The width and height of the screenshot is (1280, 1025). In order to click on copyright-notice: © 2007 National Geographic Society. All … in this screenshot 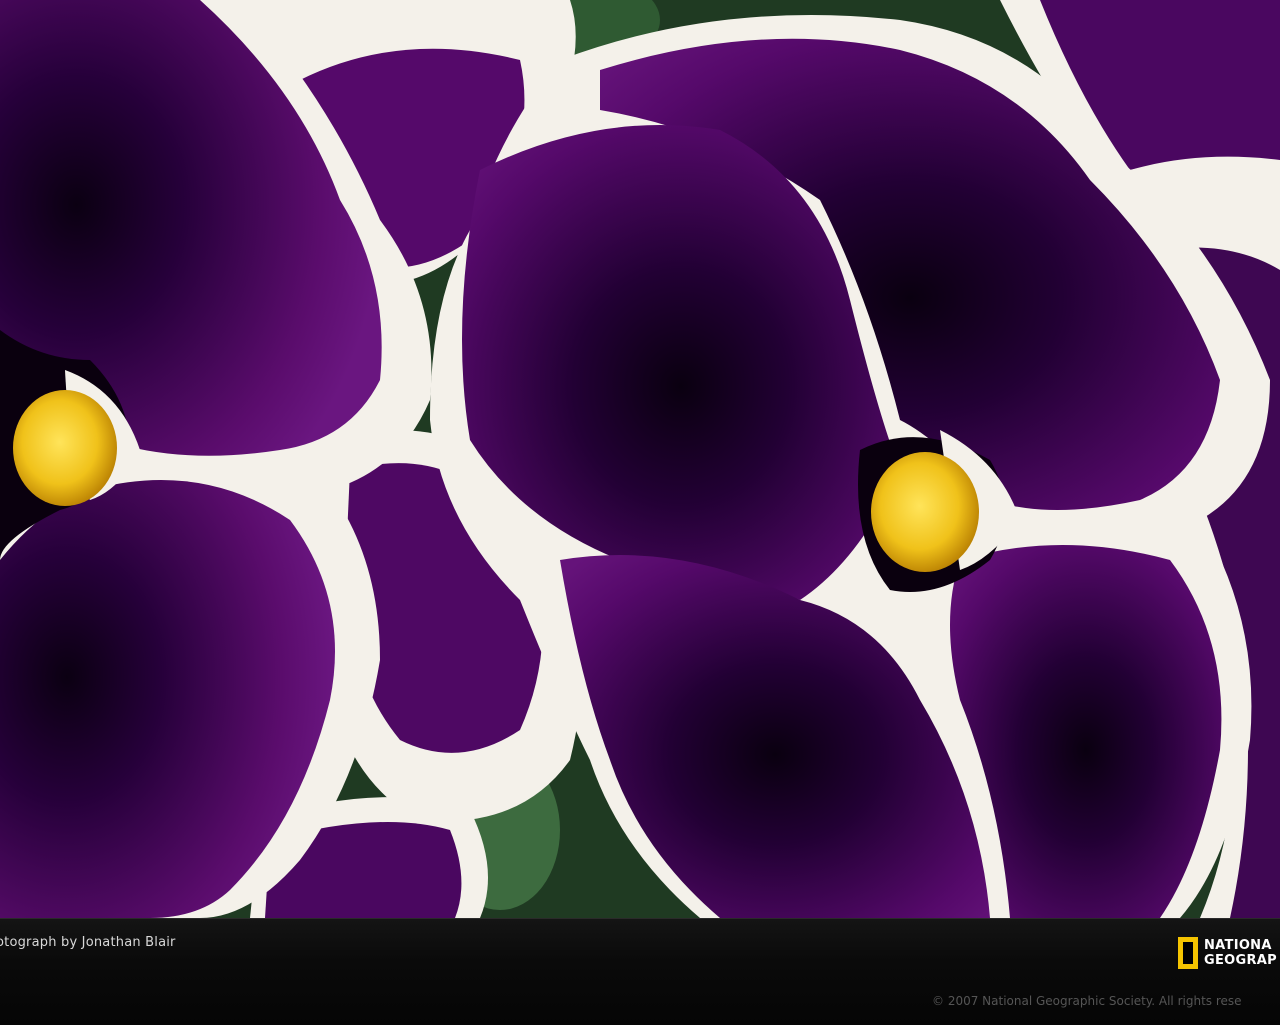, I will do `click(1087, 1001)`.